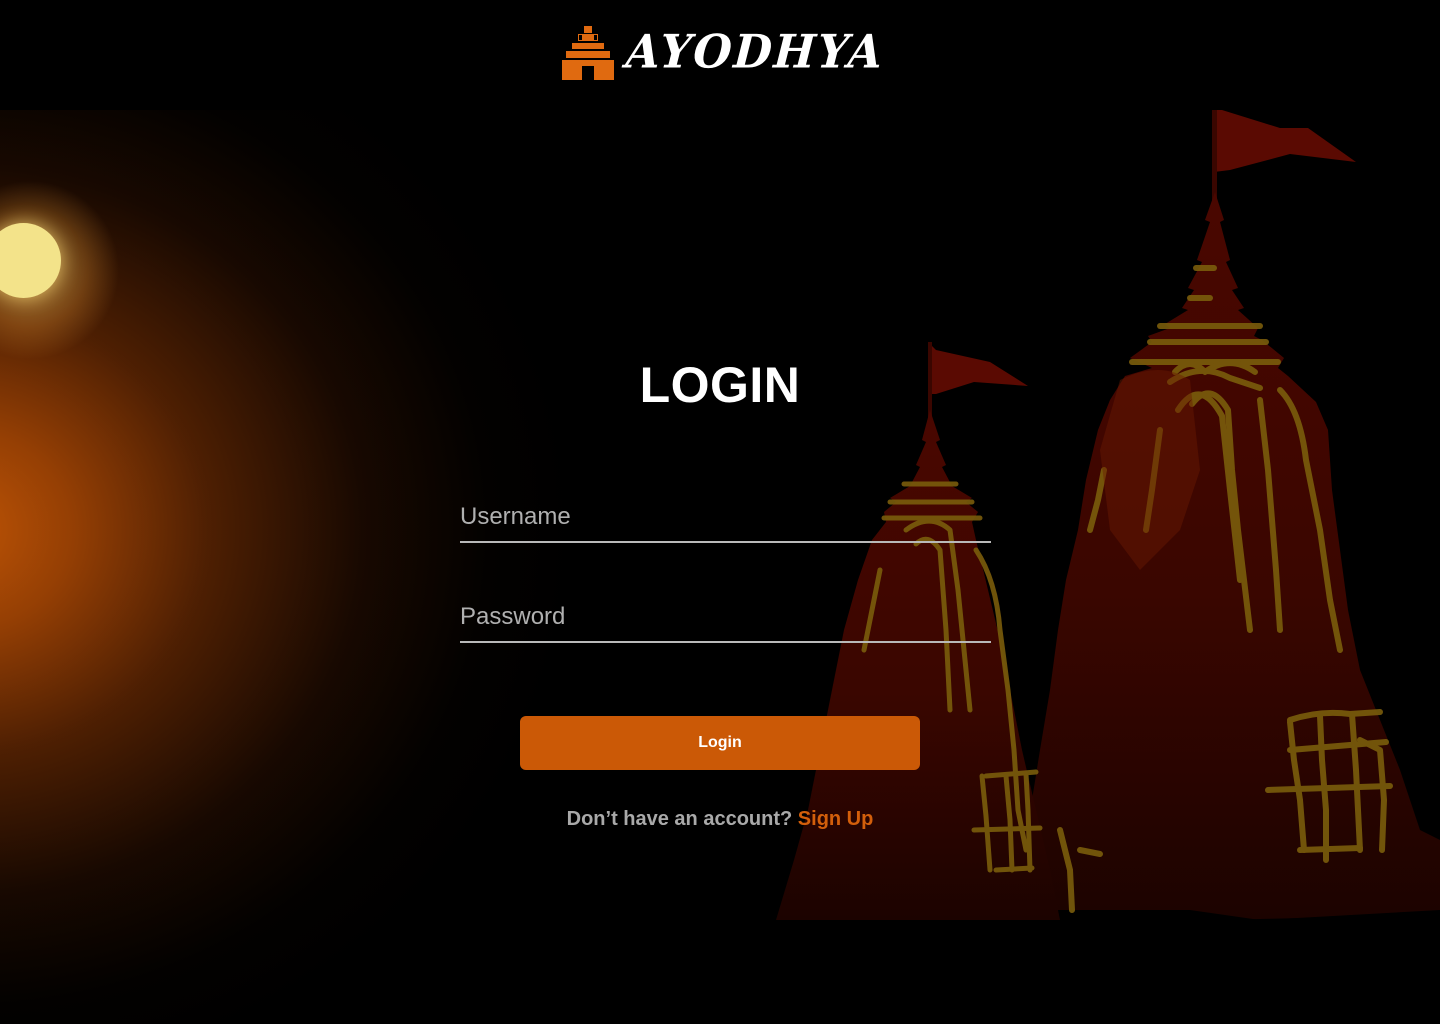  Describe the element at coordinates (755, 52) in the screenshot. I see `brand-name: AYODHYA` at that location.